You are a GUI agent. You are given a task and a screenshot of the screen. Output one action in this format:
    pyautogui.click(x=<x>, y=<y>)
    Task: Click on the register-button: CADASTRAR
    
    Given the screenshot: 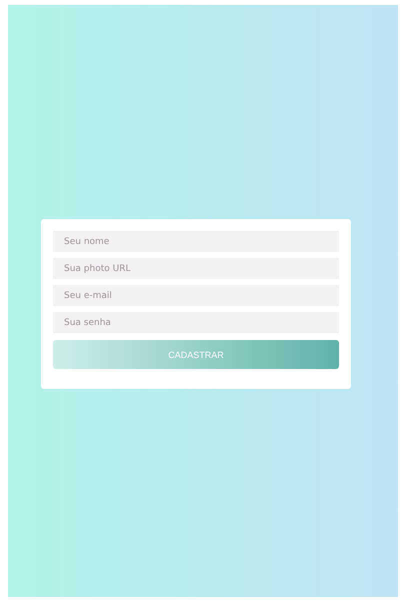 What is the action you would take?
    pyautogui.click(x=196, y=354)
    